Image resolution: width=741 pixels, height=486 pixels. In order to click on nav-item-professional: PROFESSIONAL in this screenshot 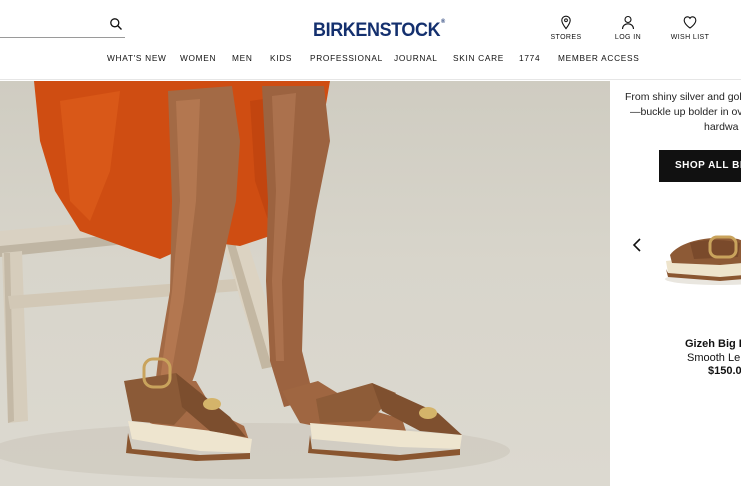, I will do `click(346, 58)`.